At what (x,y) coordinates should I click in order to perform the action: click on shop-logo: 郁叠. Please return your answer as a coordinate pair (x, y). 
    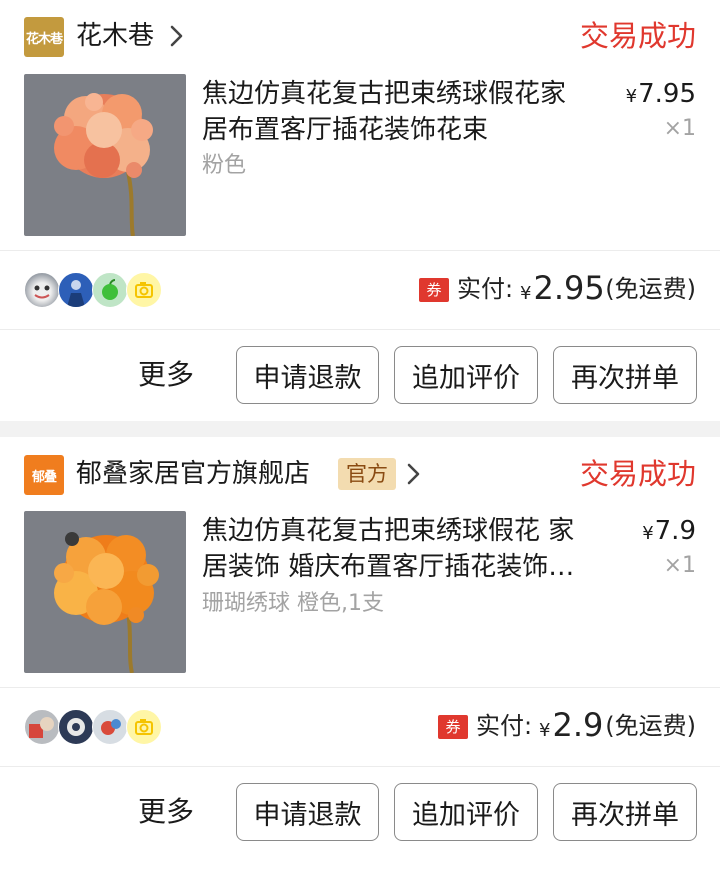
    Looking at the image, I should click on (44, 475).